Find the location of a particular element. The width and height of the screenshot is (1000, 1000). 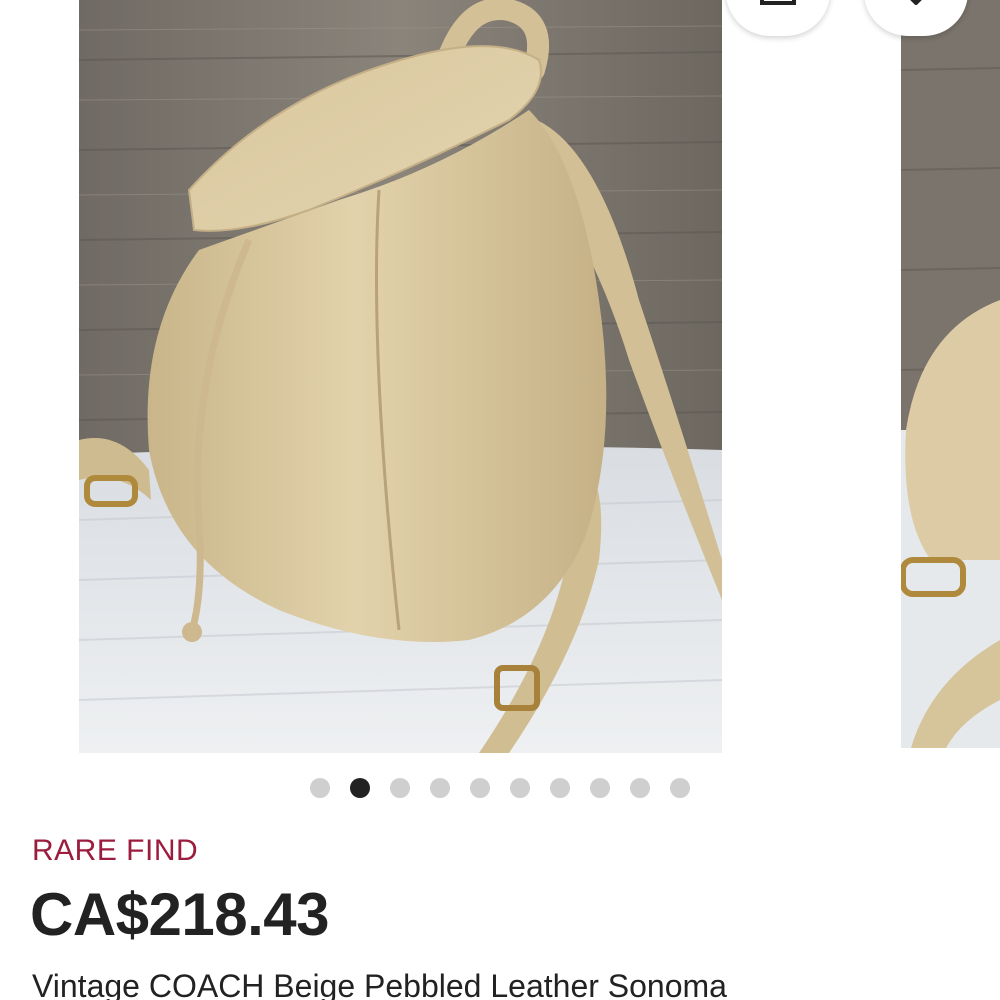

add-to-cart-button is located at coordinates (778, 18).